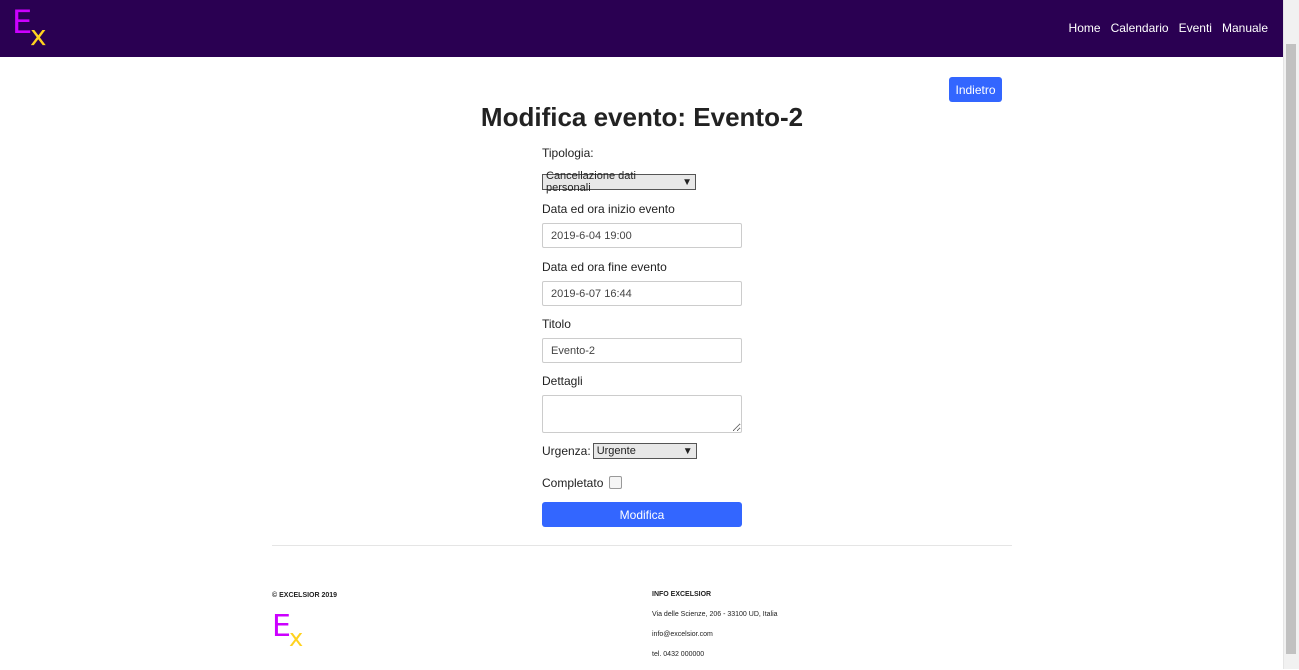 Image resolution: width=1299 pixels, height=670 pixels. Describe the element at coordinates (642, 545) in the screenshot. I see `footer-divider` at that location.